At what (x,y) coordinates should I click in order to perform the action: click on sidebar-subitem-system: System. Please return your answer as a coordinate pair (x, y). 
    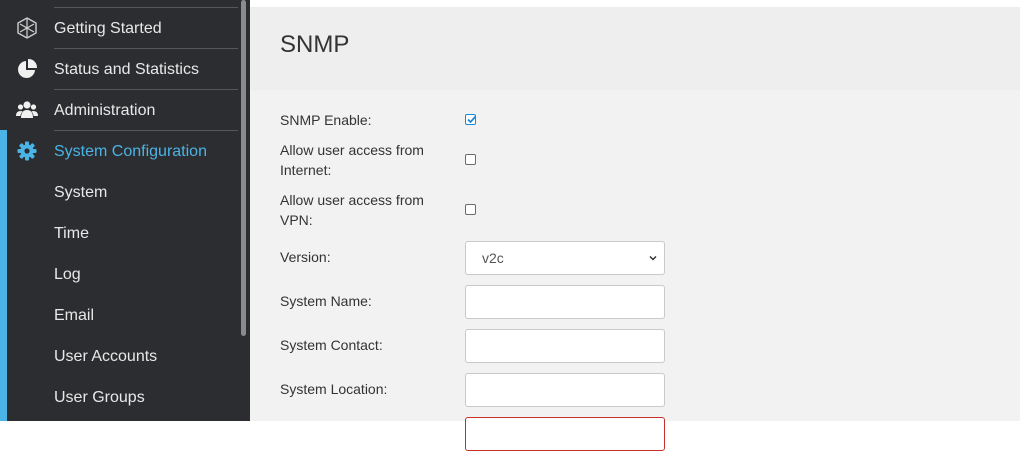
    Looking at the image, I should click on (120, 192).